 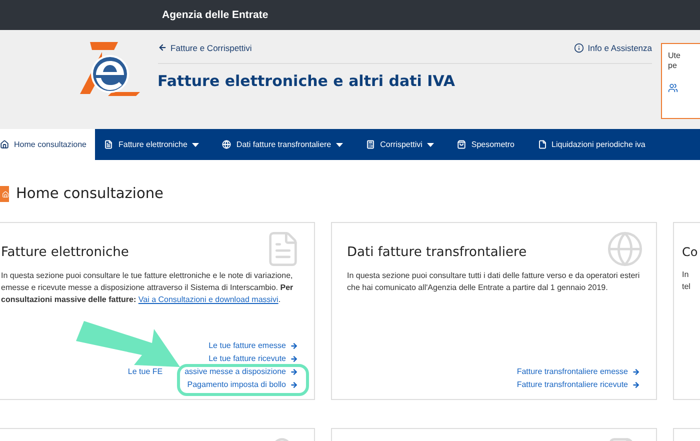 What do you see at coordinates (208, 299) in the screenshot?
I see `consultation-link: Vai a Consultazioni e download massivi` at bounding box center [208, 299].